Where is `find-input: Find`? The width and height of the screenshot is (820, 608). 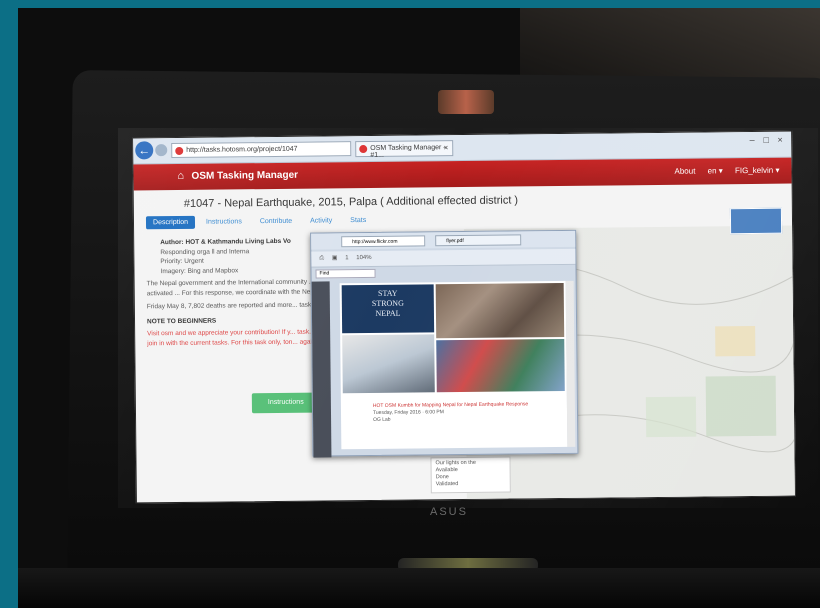
find-input: Find is located at coordinates (345, 273).